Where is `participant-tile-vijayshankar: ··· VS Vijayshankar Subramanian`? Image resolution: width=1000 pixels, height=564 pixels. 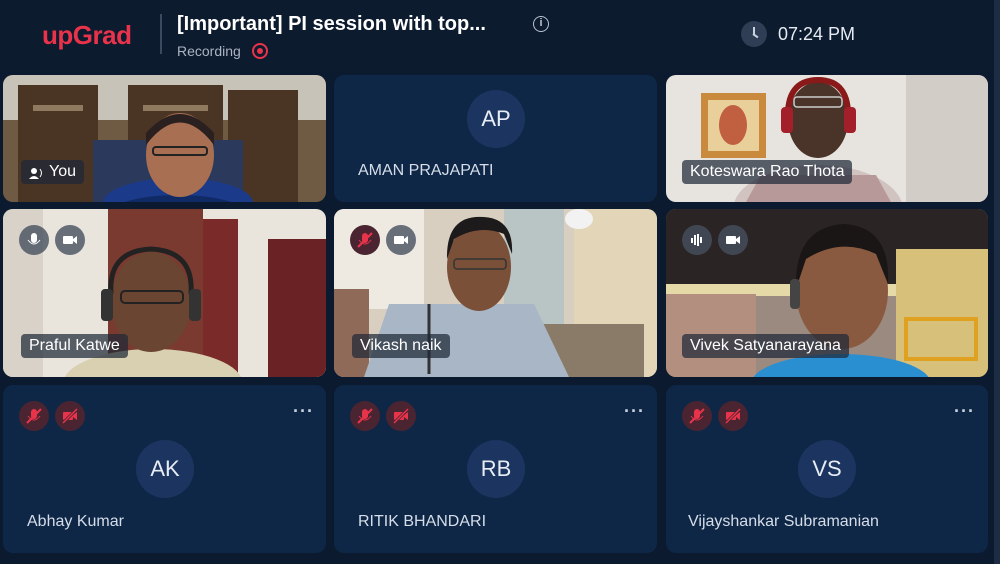 participant-tile-vijayshankar: ··· VS Vijayshankar Subramanian is located at coordinates (827, 469).